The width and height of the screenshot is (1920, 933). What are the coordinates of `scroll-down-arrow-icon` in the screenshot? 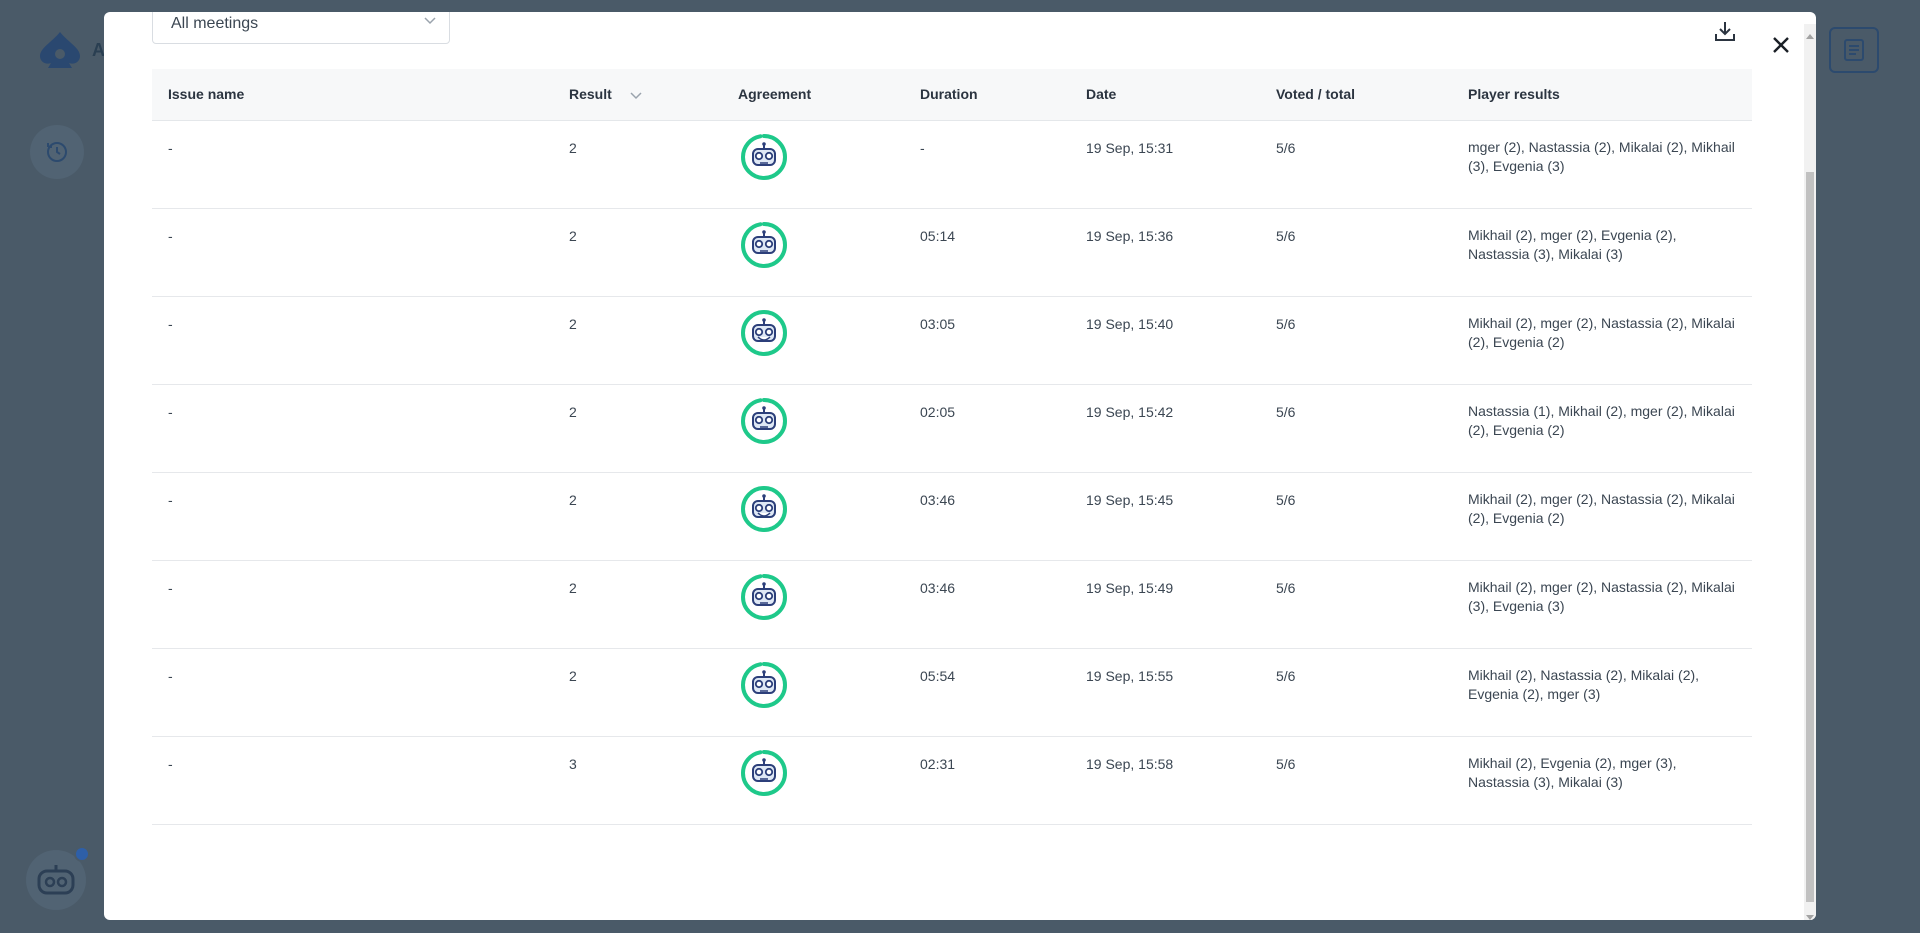 It's located at (1810, 914).